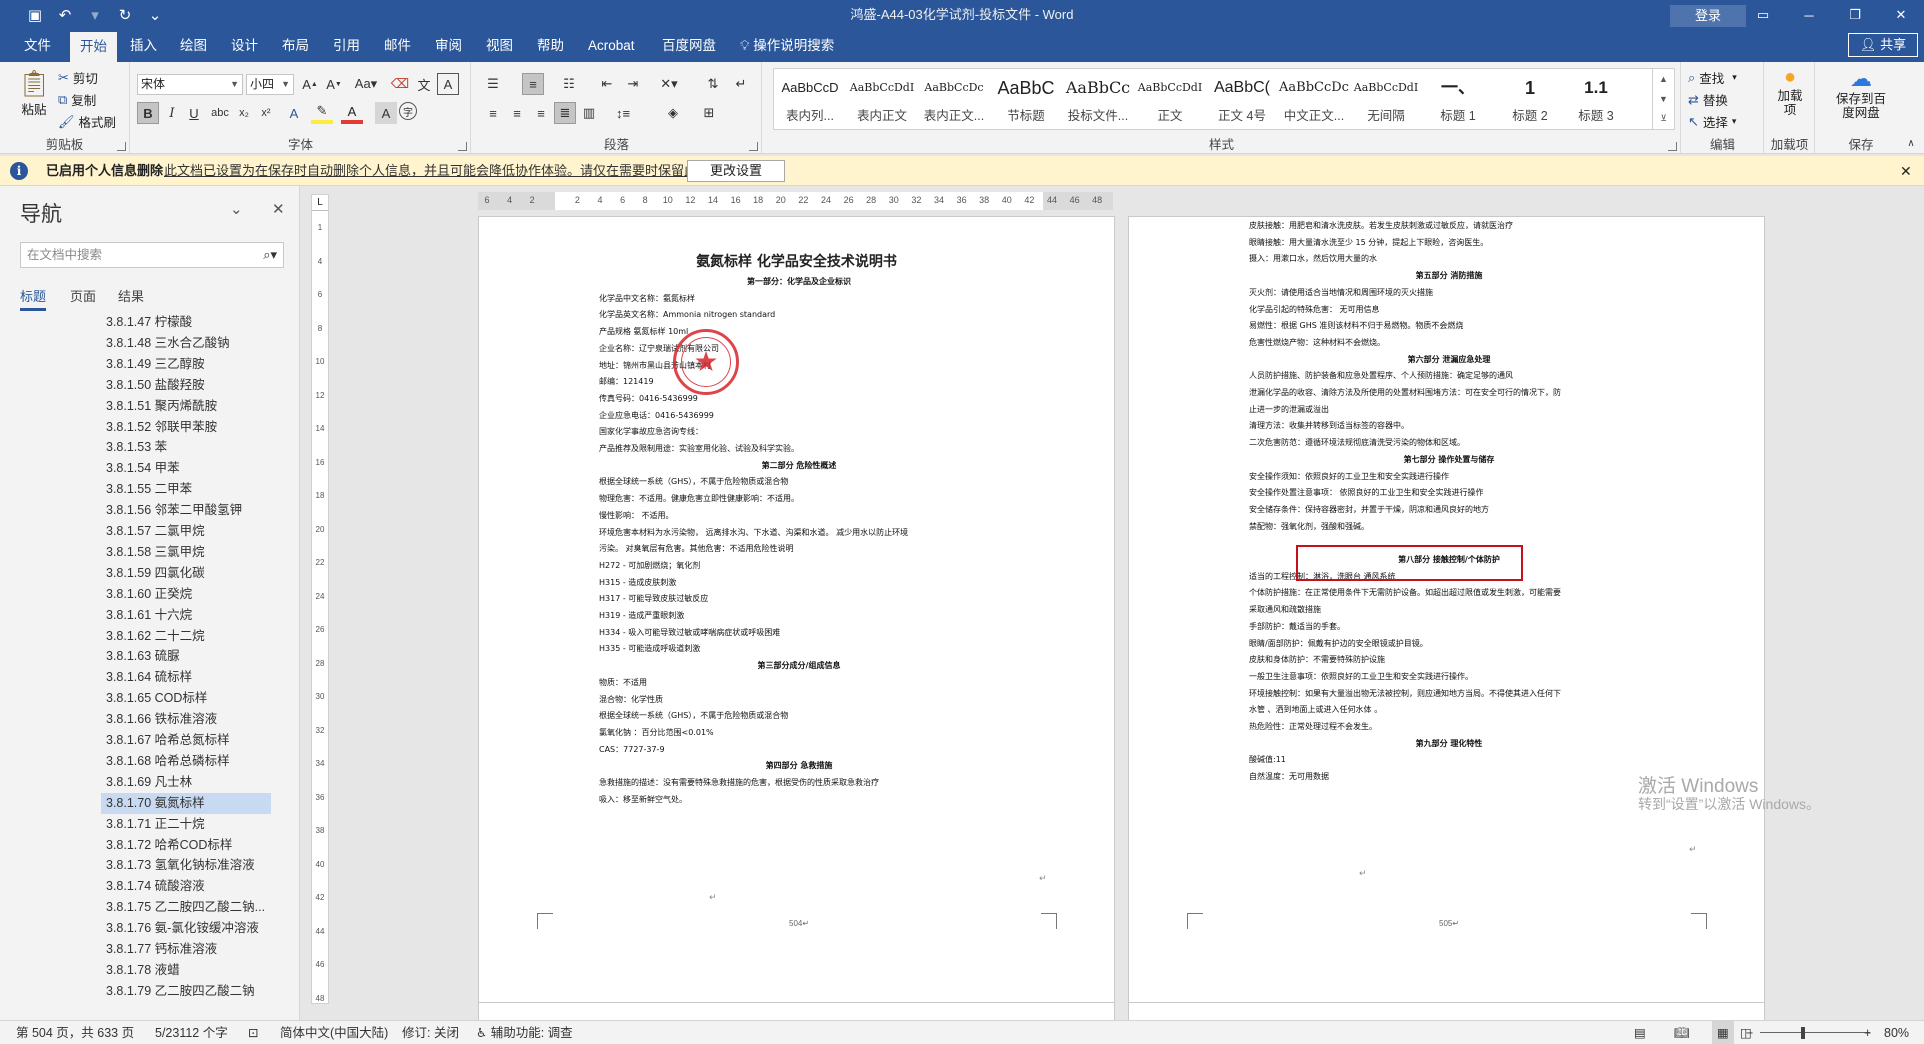 Image resolution: width=1924 pixels, height=1044 pixels. I want to click on nav-heading-item: 3.8.1.65 COD标样, so click(186, 698).